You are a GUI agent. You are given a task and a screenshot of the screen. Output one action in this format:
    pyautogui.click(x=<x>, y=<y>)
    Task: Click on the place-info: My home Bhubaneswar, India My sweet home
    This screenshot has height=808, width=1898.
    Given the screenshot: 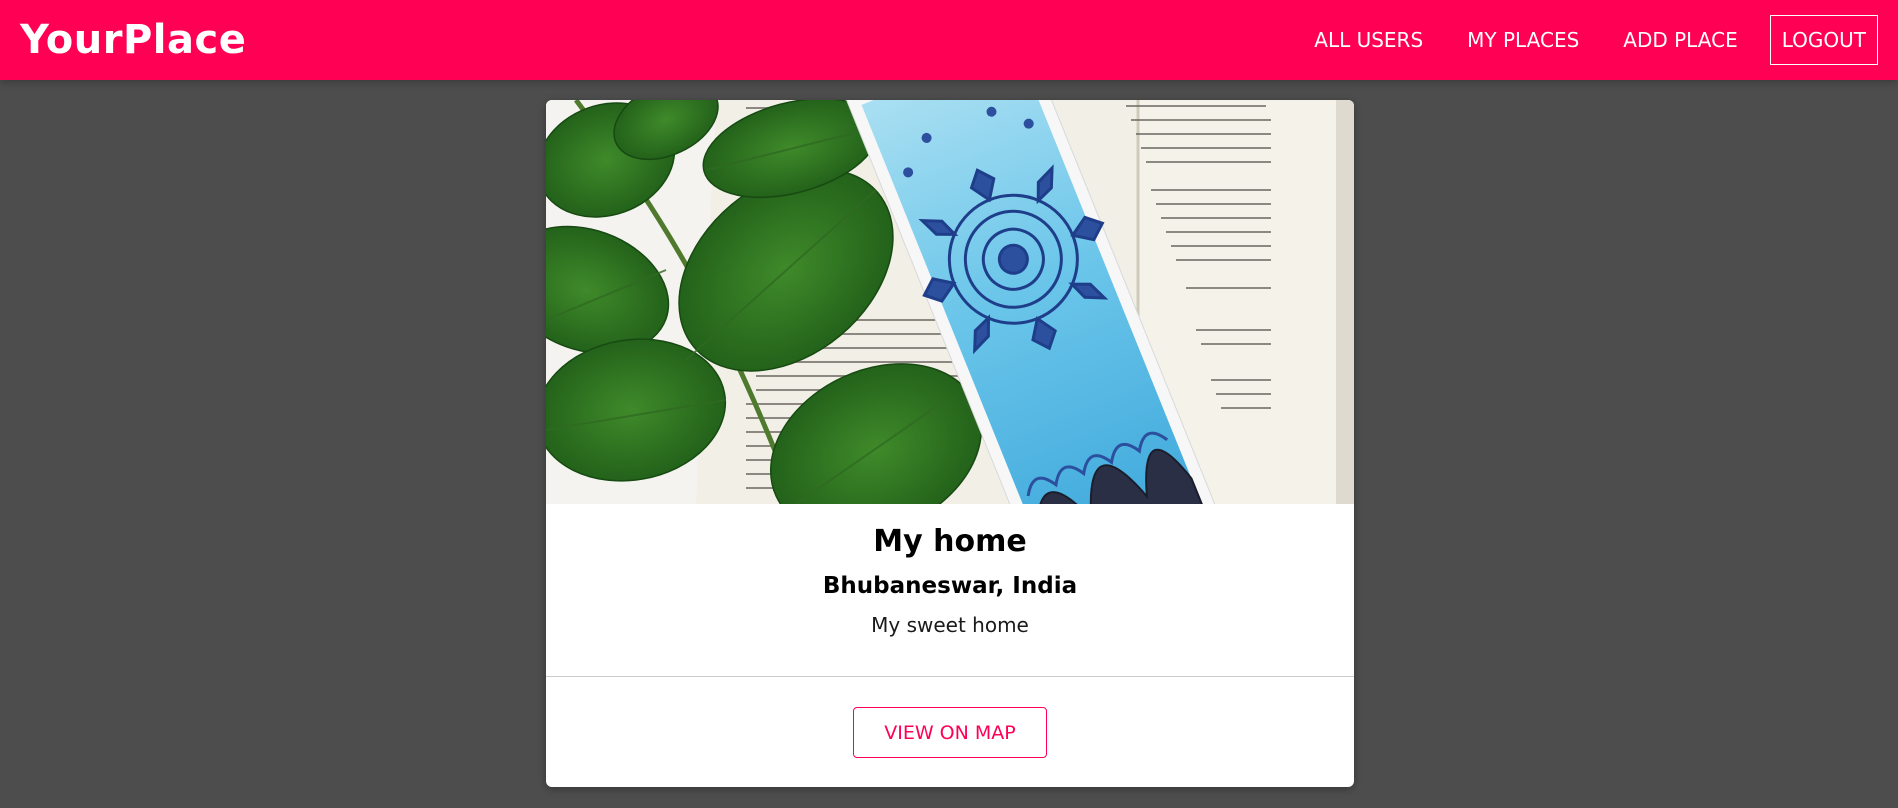 What is the action you would take?
    pyautogui.click(x=950, y=590)
    